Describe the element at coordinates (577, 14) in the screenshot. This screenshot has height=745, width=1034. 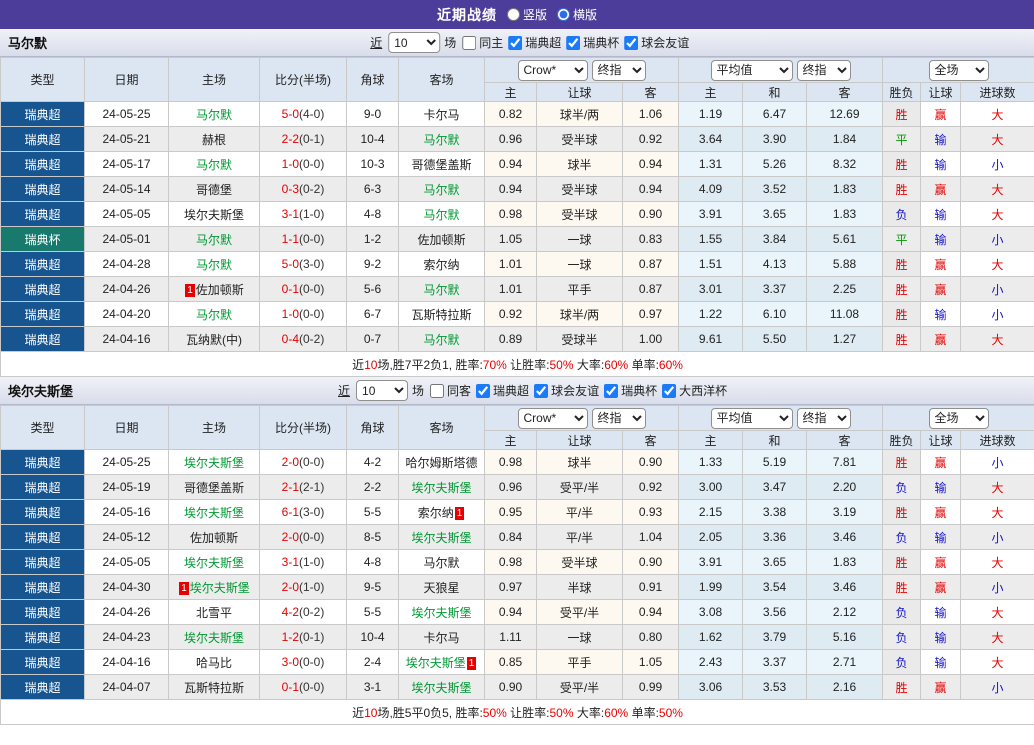
I see `view-option-horizontal: 横版` at that location.